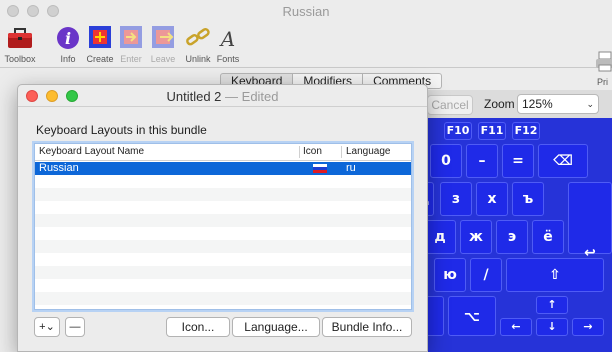 The width and height of the screenshot is (612, 352). What do you see at coordinates (440, 237) in the screenshot?
I see `key-d: д` at bounding box center [440, 237].